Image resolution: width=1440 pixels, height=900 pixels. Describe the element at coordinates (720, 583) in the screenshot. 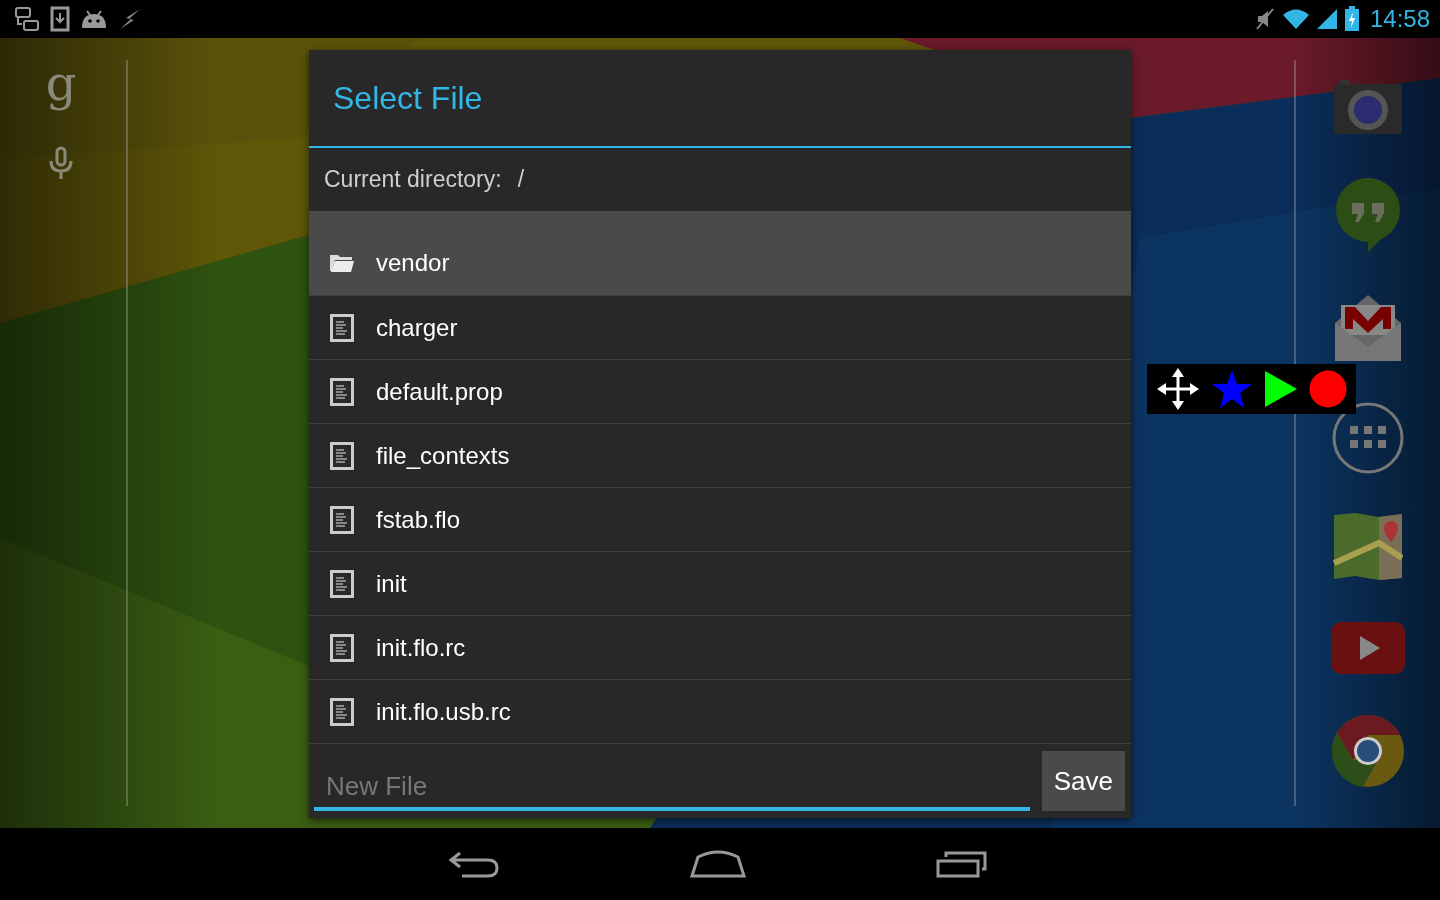

I see `file-item: init` at that location.